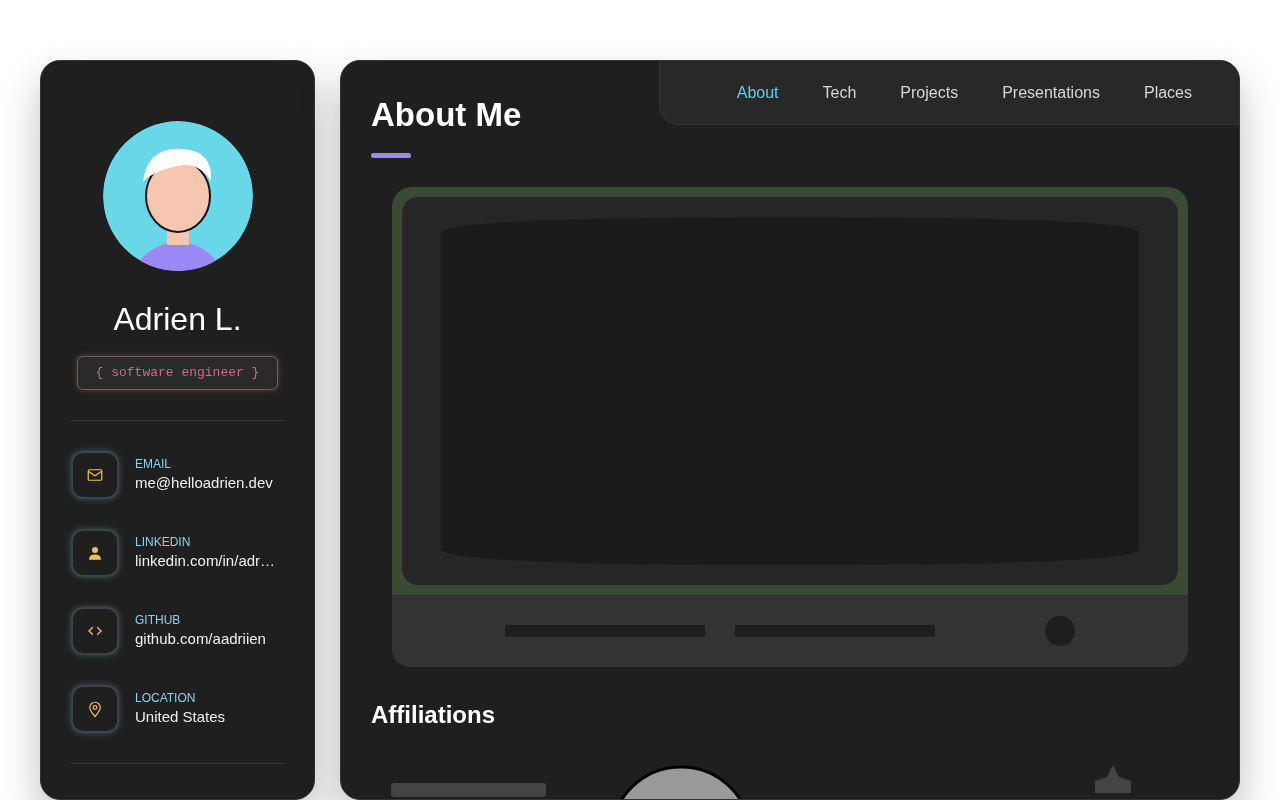 This screenshot has width=1280, height=800. What do you see at coordinates (1113, 779) in the screenshot?
I see `logo-icon` at bounding box center [1113, 779].